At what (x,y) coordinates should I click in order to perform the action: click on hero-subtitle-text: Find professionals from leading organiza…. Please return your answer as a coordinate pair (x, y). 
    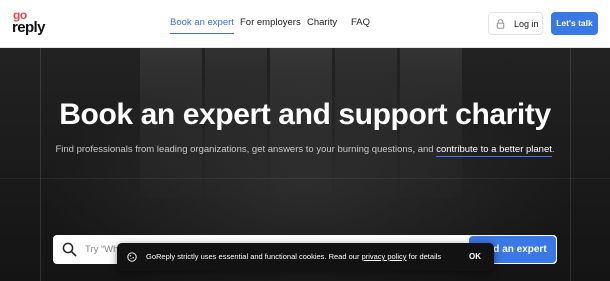
    Looking at the image, I should click on (246, 149).